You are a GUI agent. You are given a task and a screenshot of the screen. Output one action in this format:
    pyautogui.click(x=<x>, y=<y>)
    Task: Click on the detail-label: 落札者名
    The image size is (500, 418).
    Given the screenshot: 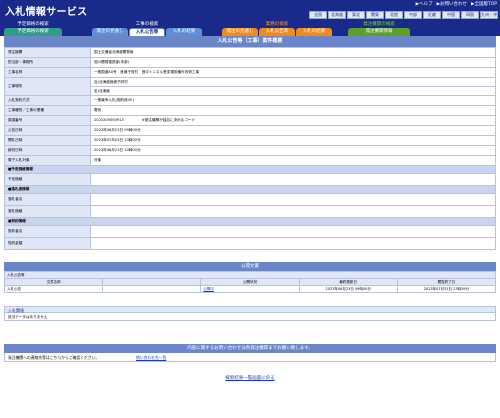 What is the action you would take?
    pyautogui.click(x=47, y=199)
    